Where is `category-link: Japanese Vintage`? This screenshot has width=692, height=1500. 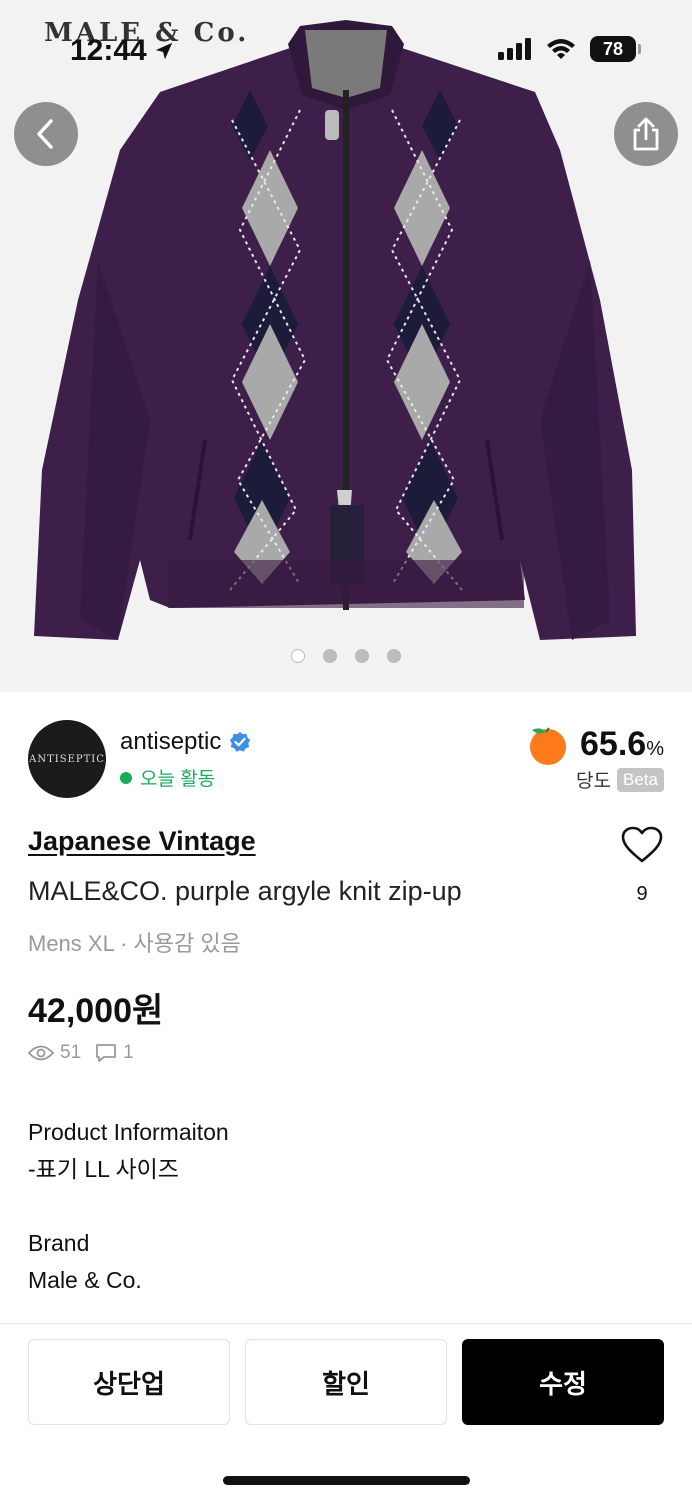
category-link: Japanese Vintage is located at coordinates (142, 841).